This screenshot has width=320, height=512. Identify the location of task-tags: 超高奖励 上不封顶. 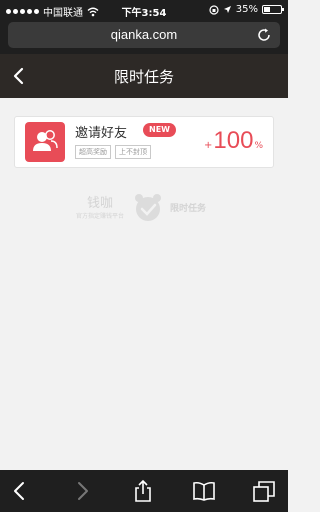
(113, 152).